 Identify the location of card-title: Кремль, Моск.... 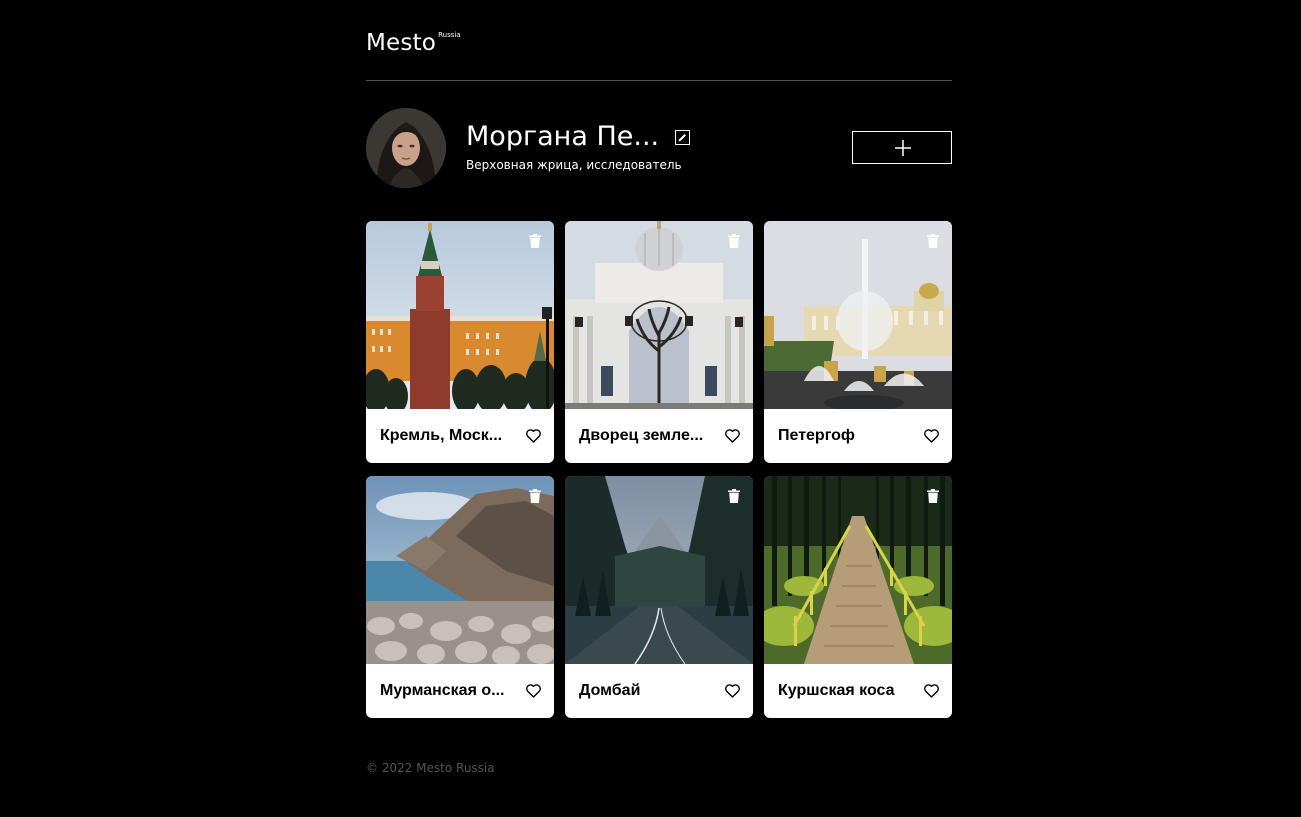
(441, 435).